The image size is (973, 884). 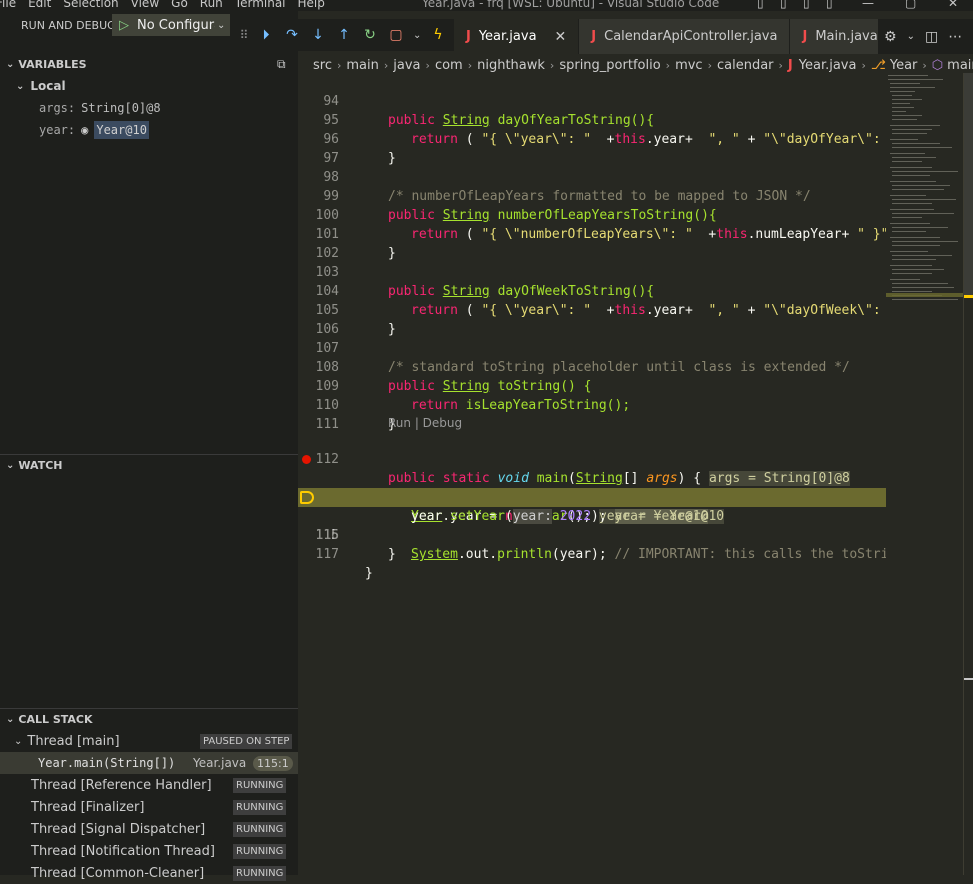 I want to click on breakpoint-icon, so click(x=306, y=459).